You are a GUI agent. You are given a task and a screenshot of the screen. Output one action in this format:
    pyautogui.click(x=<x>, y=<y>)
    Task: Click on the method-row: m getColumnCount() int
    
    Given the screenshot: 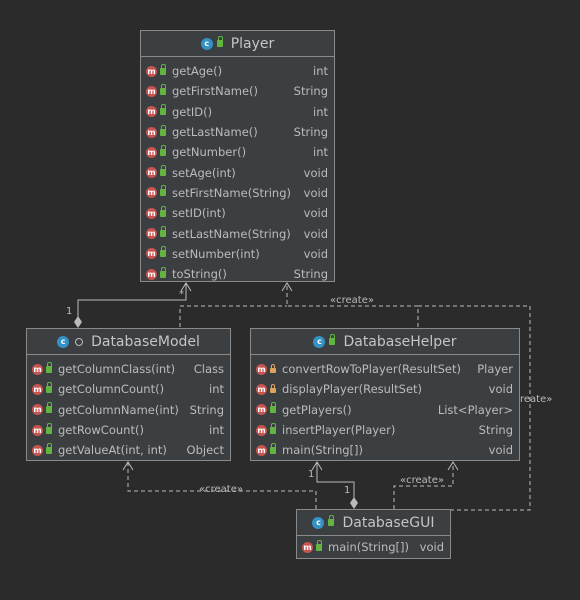 What is the action you would take?
    pyautogui.click(x=128, y=389)
    